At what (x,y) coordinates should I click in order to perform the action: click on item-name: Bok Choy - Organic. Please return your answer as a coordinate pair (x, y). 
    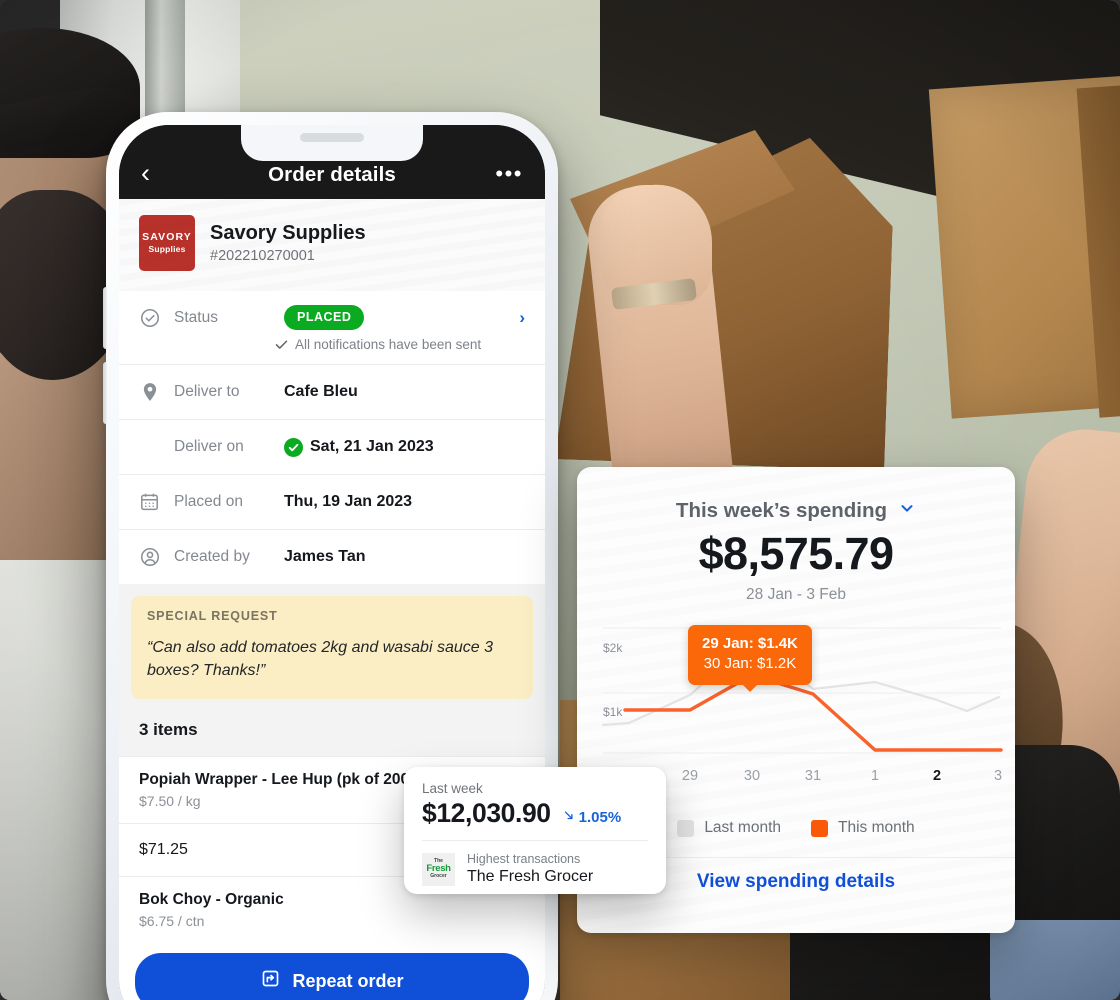
    Looking at the image, I should click on (211, 900).